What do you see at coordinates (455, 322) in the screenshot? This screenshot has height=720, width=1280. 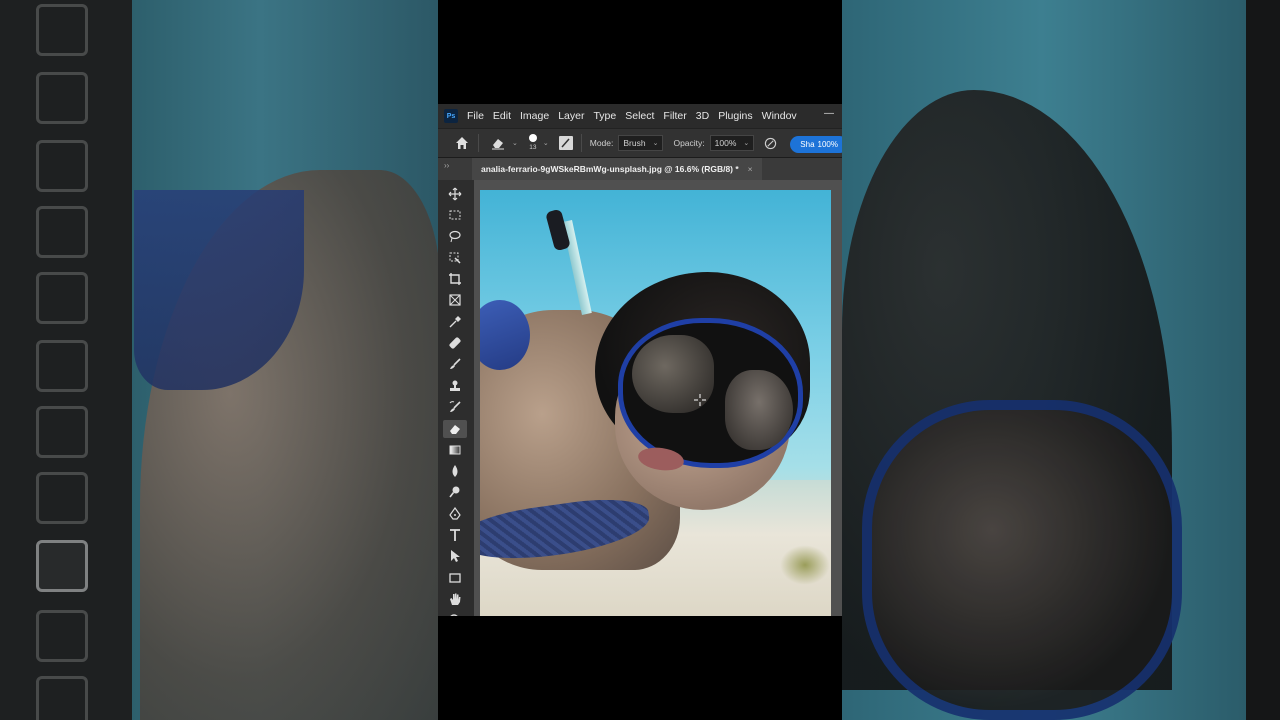 I see `eyedropper-icon` at bounding box center [455, 322].